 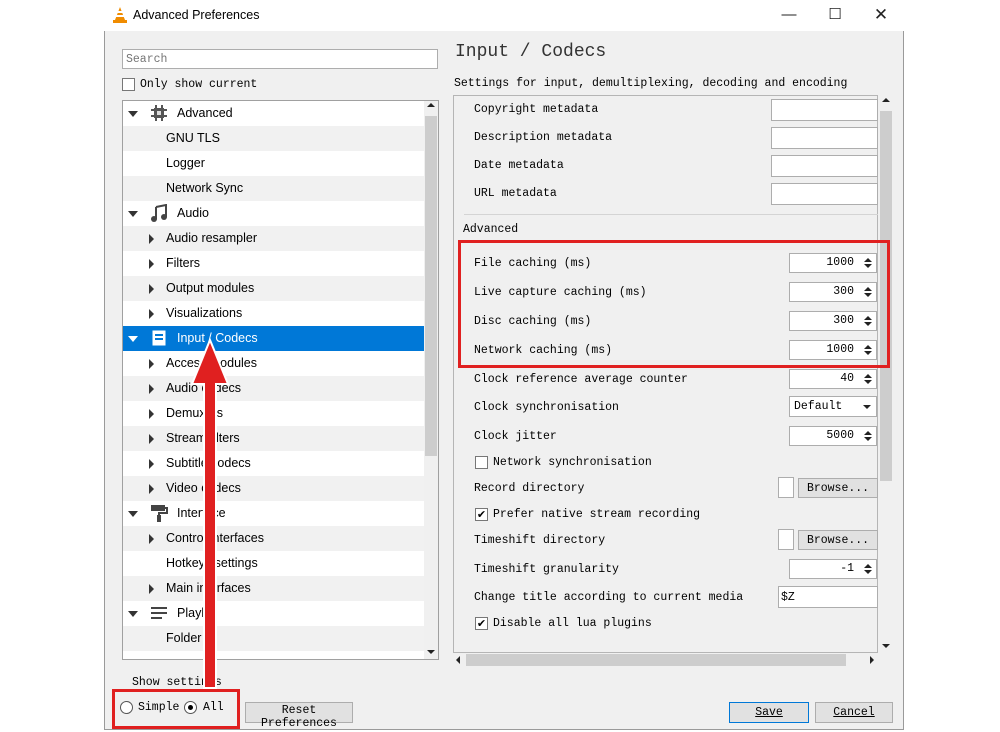 What do you see at coordinates (273, 638) in the screenshot?
I see `tree-item-folder: Folder` at bounding box center [273, 638].